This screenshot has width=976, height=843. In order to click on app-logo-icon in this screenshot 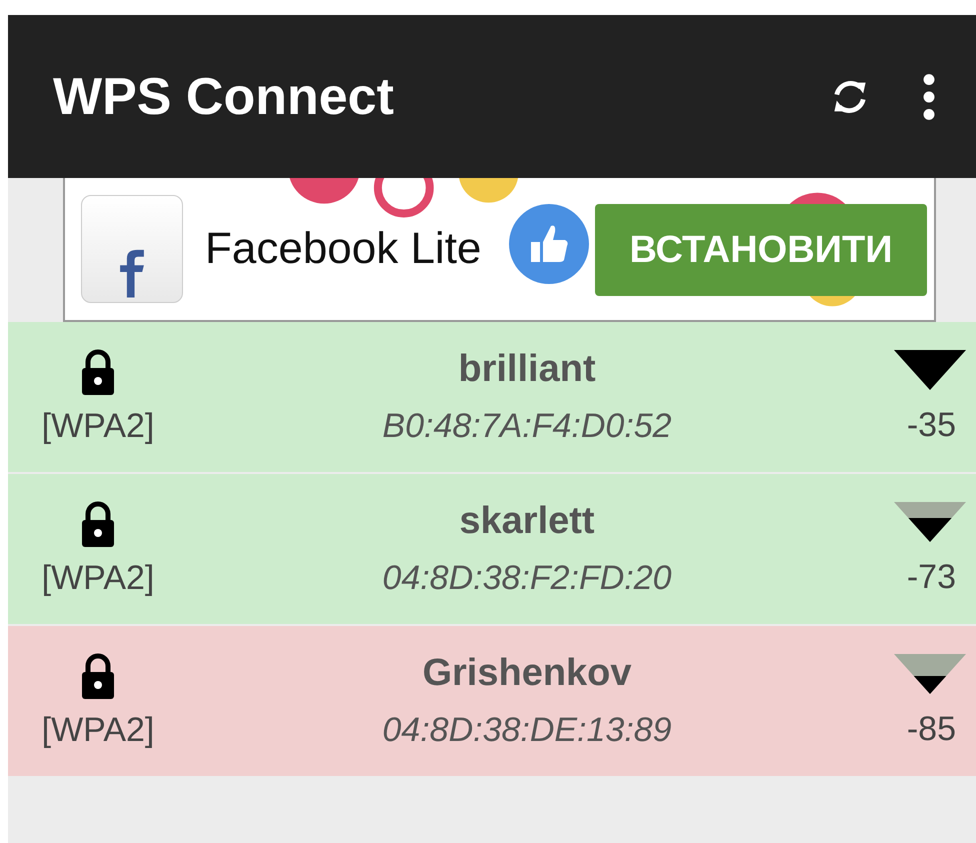, I will do `click(132, 249)`.